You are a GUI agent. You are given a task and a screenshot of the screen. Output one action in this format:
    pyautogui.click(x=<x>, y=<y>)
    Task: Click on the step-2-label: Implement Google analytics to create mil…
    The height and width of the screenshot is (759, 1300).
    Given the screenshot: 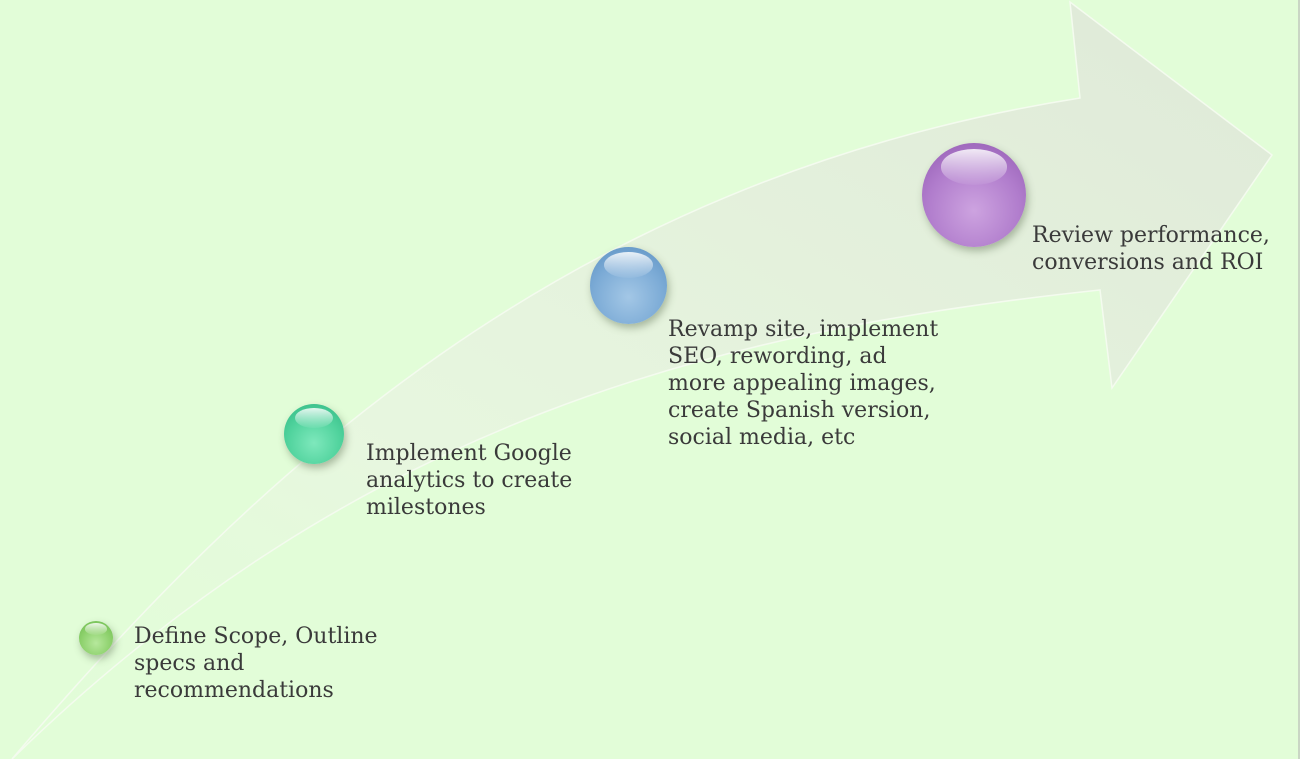 What is the action you would take?
    pyautogui.click(x=469, y=480)
    